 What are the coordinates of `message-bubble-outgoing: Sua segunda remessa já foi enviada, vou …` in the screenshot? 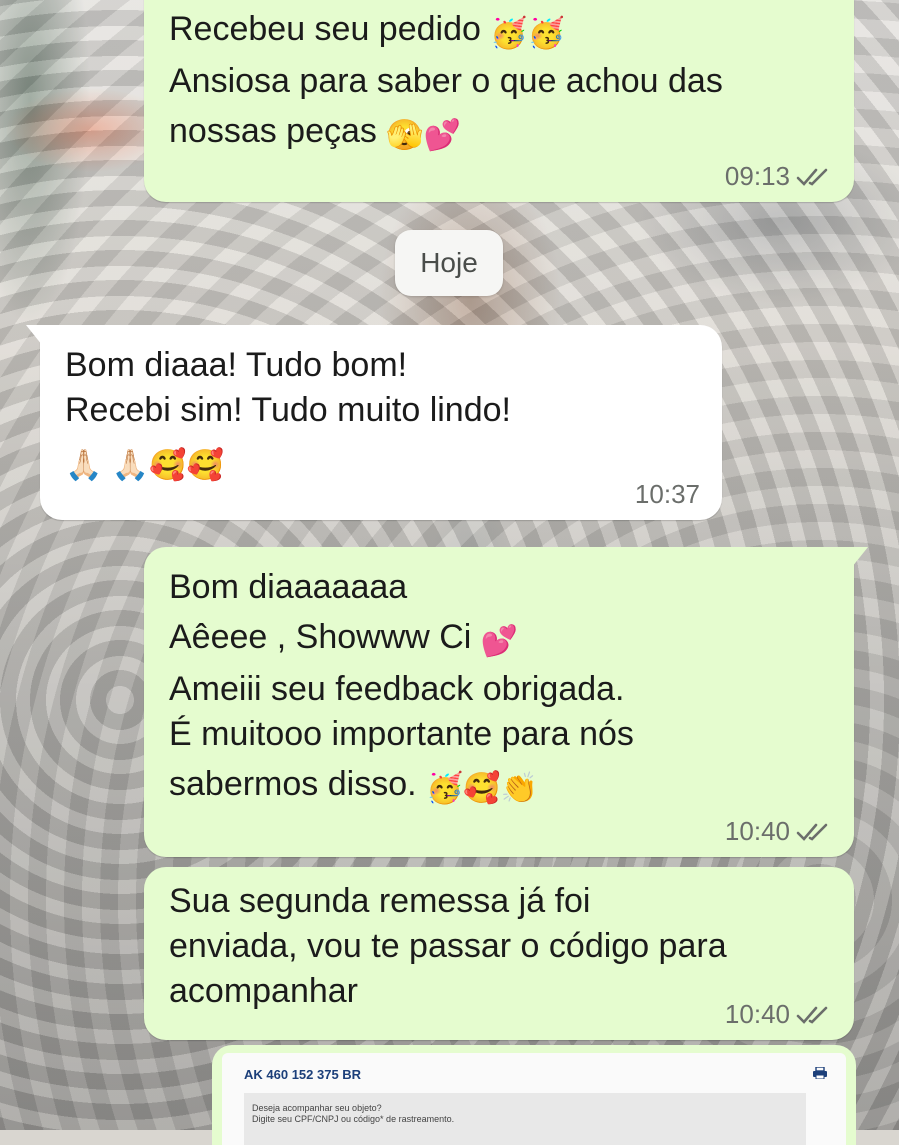 It's located at (499, 953).